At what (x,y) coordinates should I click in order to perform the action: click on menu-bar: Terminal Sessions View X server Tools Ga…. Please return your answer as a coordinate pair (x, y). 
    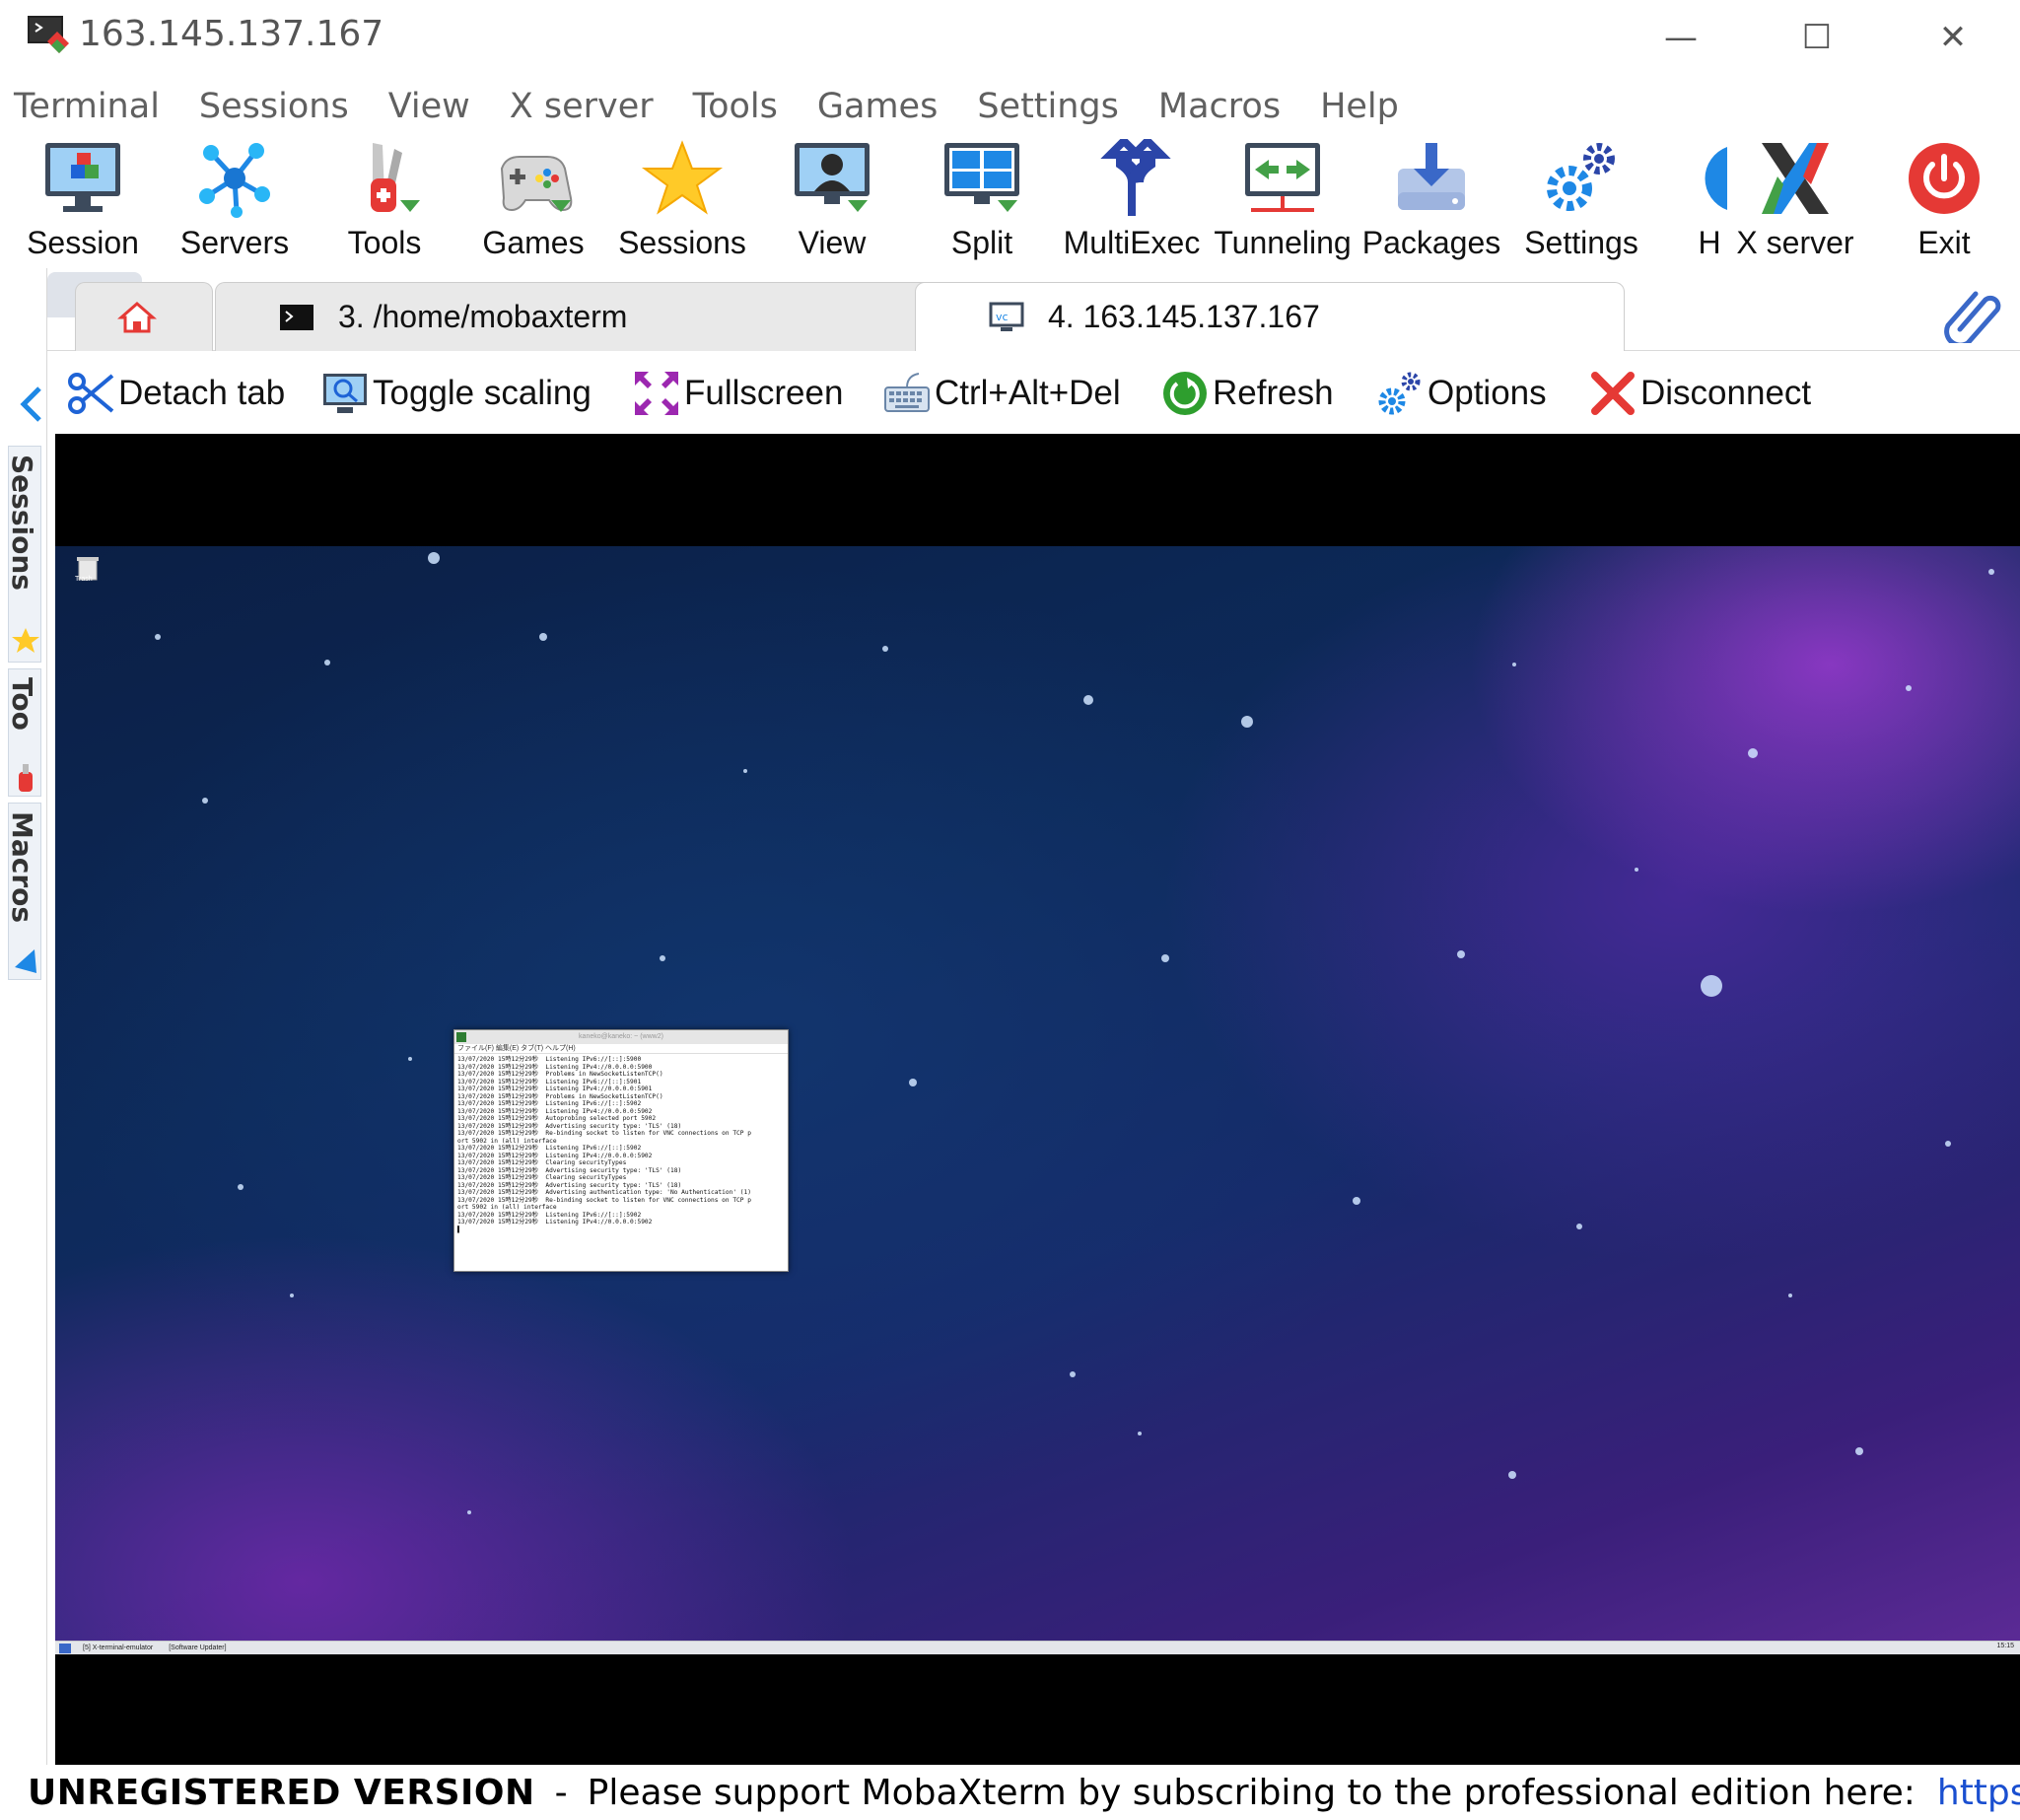
    Looking at the image, I should click on (1010, 106).